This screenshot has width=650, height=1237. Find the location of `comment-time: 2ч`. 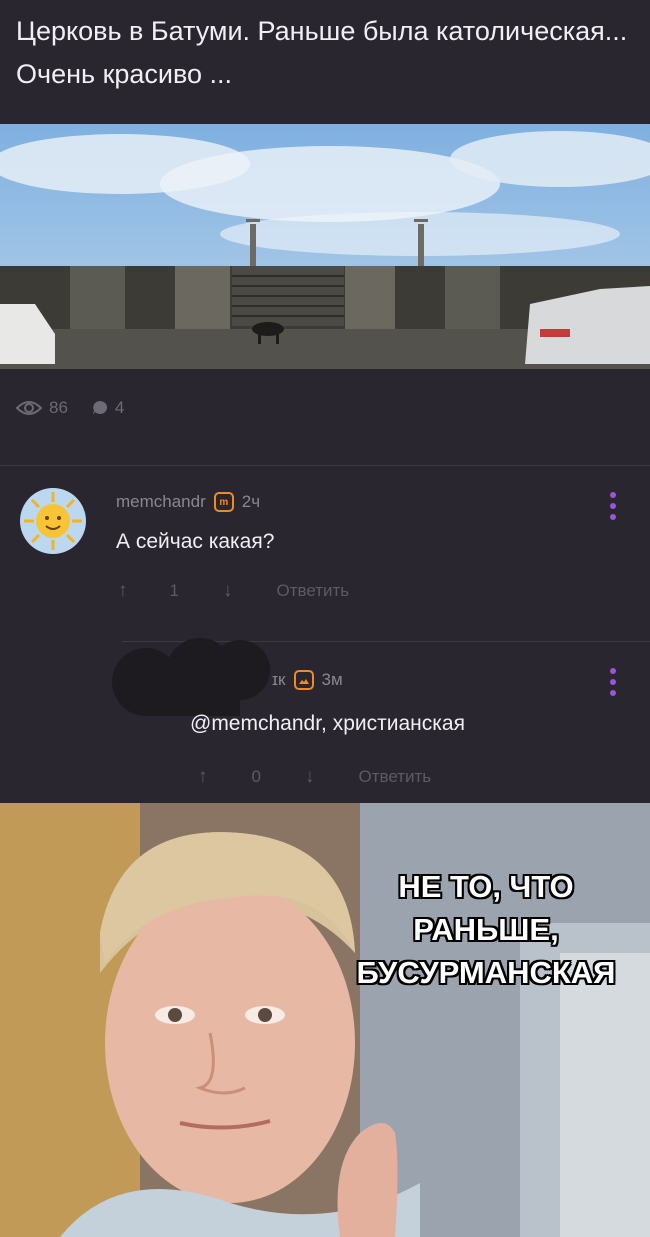

comment-time: 2ч is located at coordinates (251, 501).